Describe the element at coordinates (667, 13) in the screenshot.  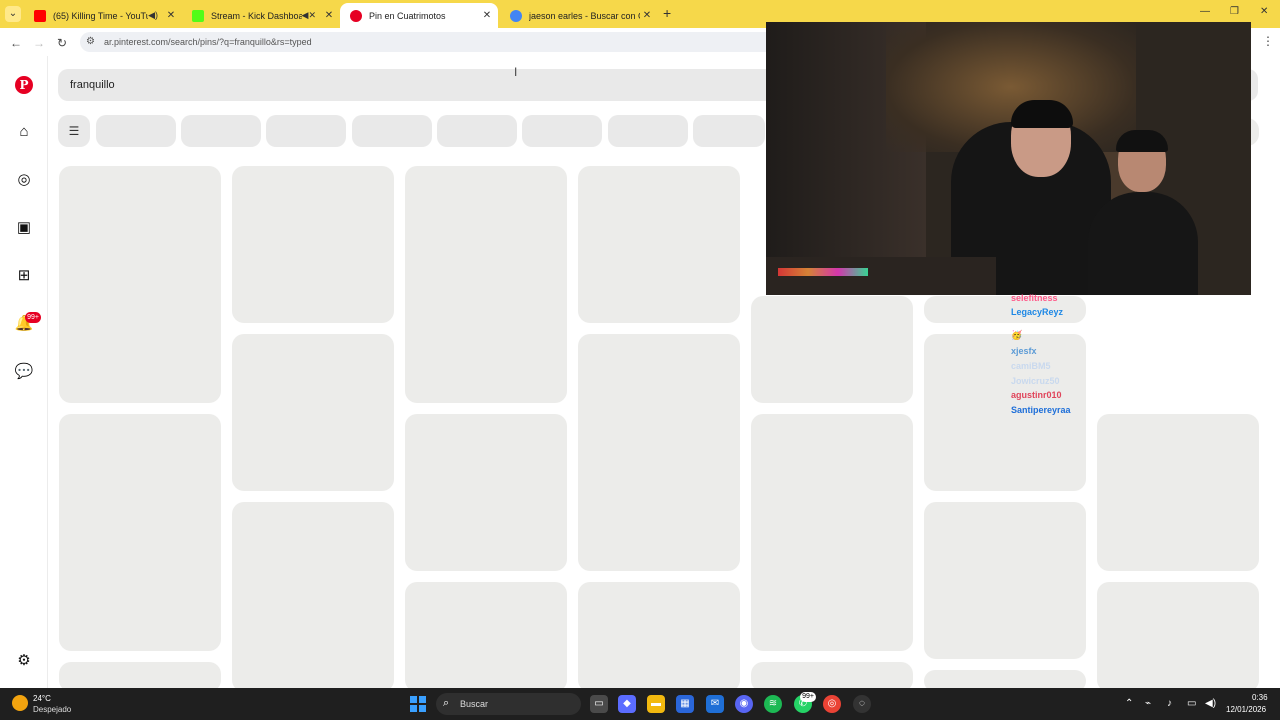
I see `new-tab-button: +` at that location.